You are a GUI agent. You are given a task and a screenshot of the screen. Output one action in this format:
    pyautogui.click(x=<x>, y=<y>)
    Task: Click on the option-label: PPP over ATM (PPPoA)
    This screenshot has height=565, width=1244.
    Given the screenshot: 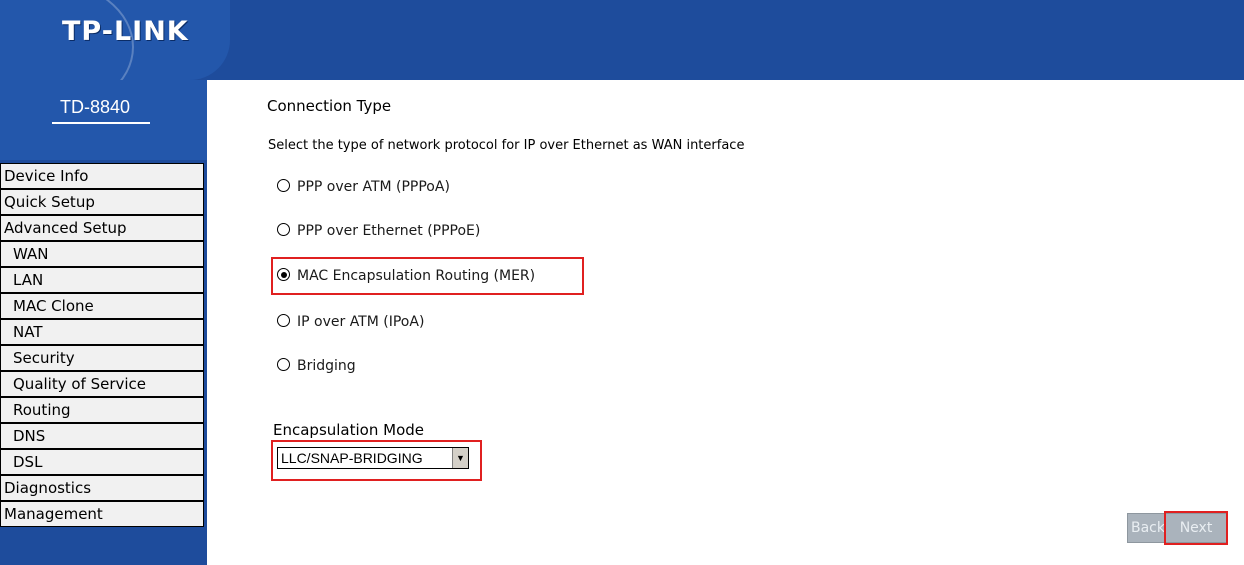 What is the action you would take?
    pyautogui.click(x=373, y=187)
    